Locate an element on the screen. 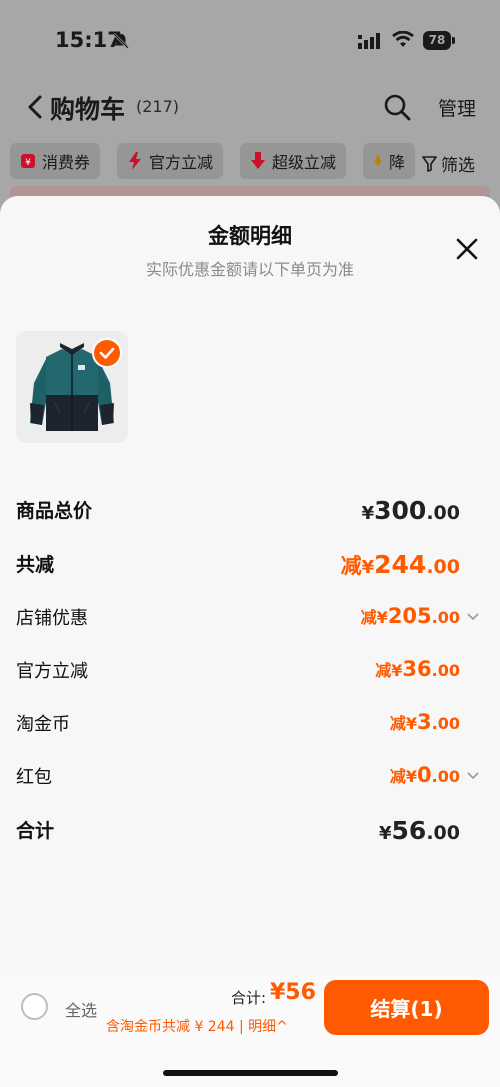  battery-level: 78 is located at coordinates (437, 40).